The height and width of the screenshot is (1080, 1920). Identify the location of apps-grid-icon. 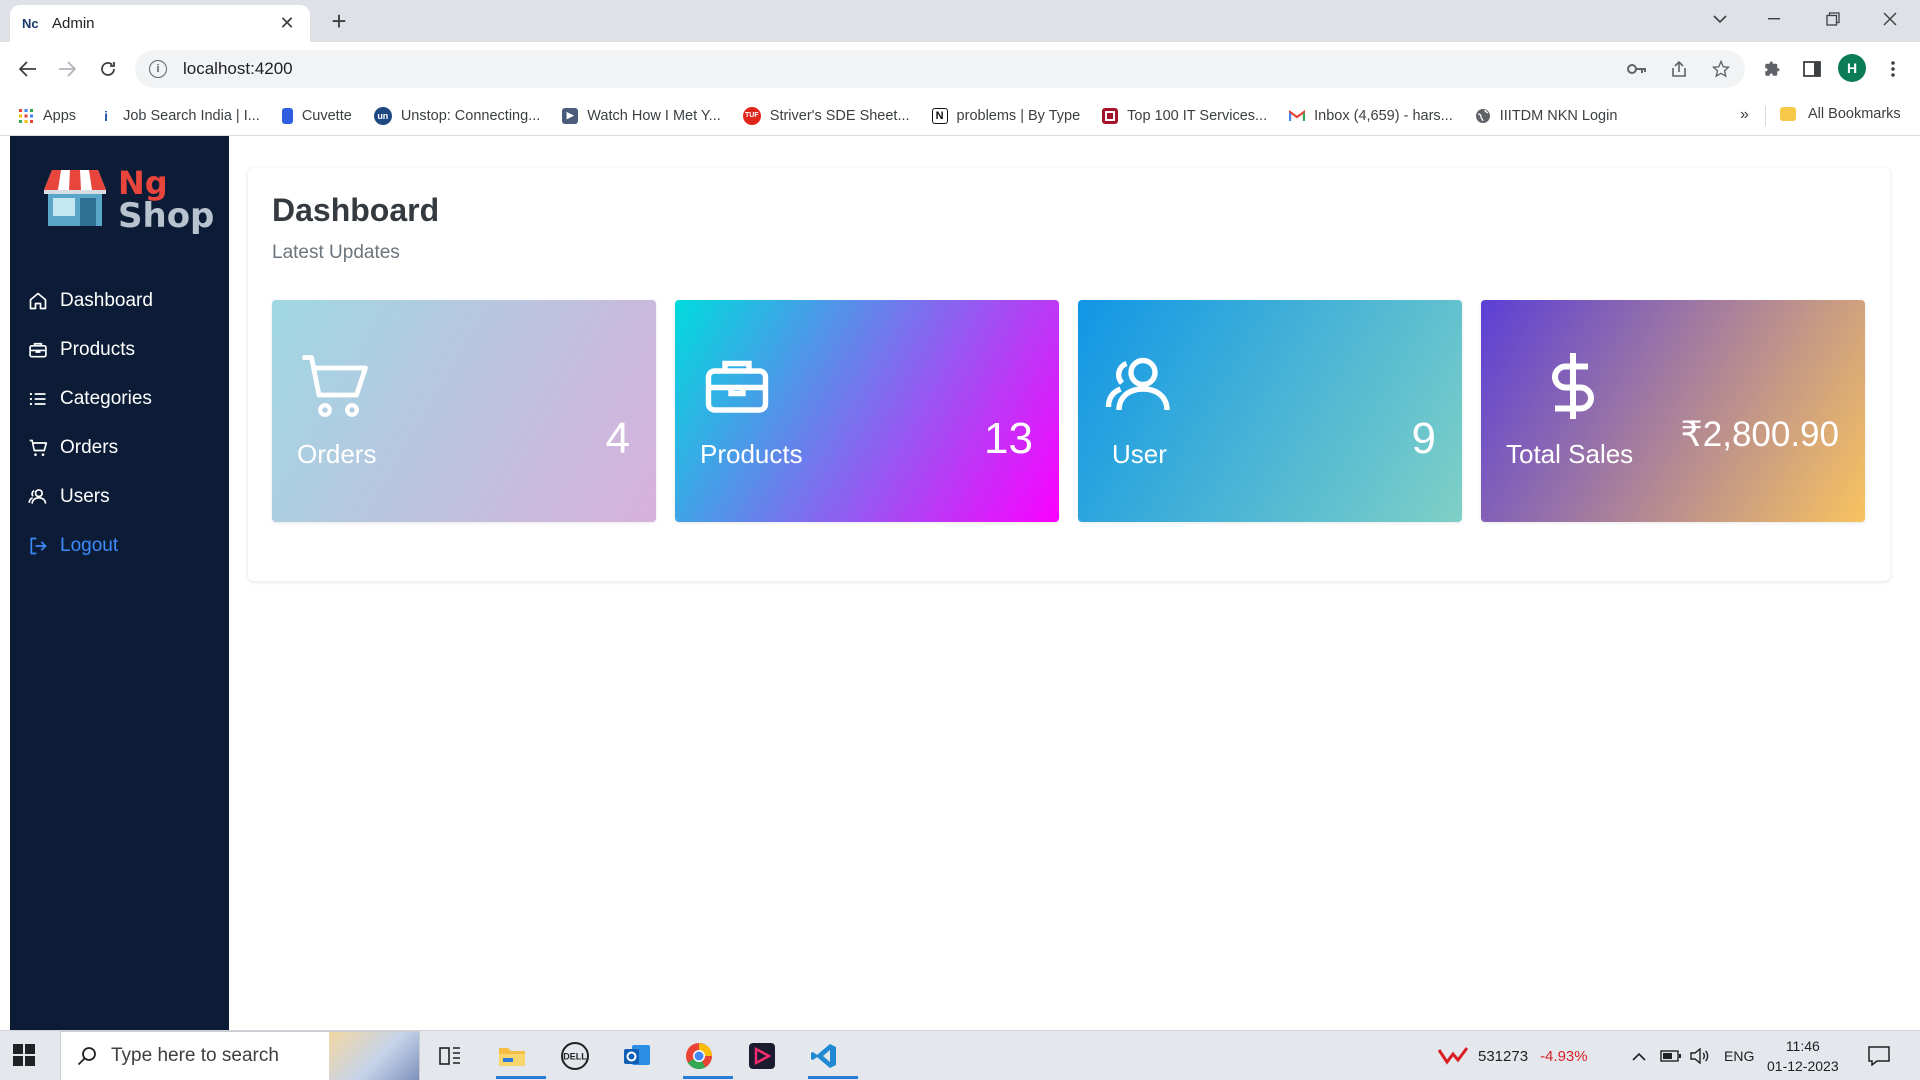
(26, 116).